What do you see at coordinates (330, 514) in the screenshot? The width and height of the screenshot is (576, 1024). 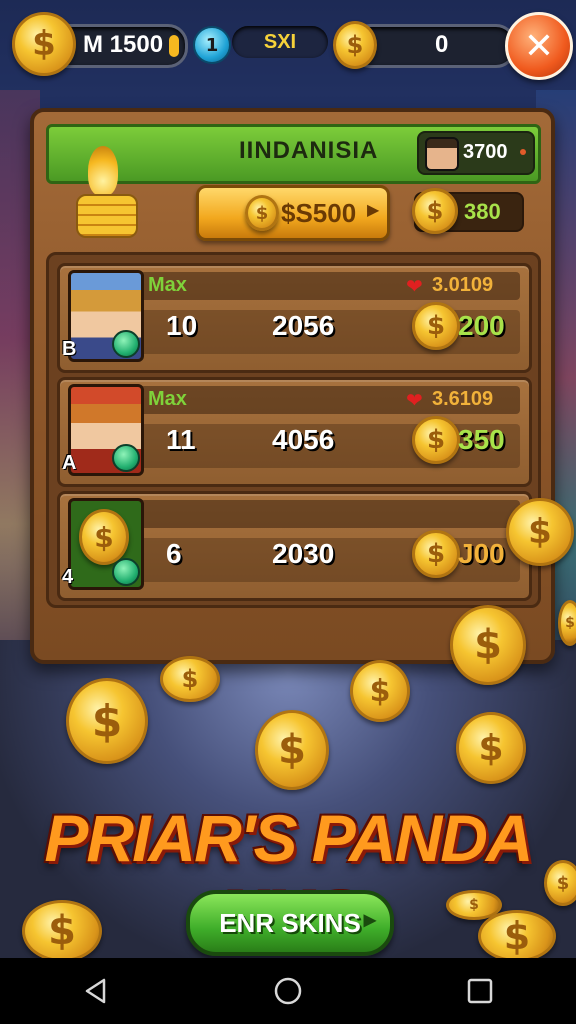 I see `row-header-band` at bounding box center [330, 514].